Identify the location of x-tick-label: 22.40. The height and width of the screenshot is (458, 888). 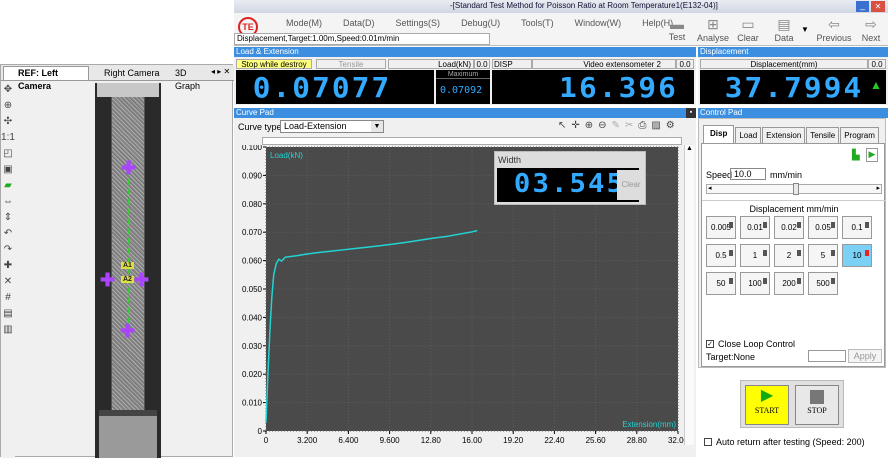
(554, 440).